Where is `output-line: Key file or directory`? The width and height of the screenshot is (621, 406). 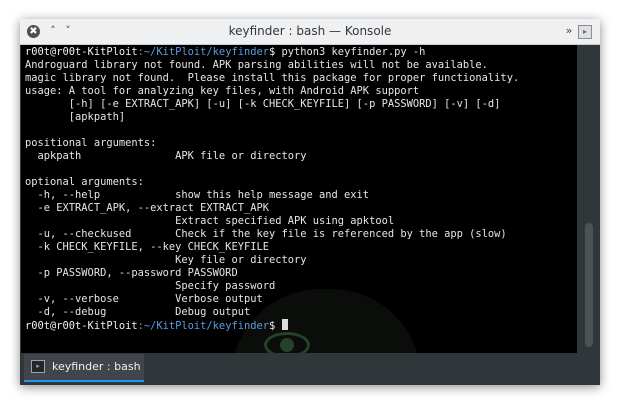 output-line: Key file or directory is located at coordinates (166, 260).